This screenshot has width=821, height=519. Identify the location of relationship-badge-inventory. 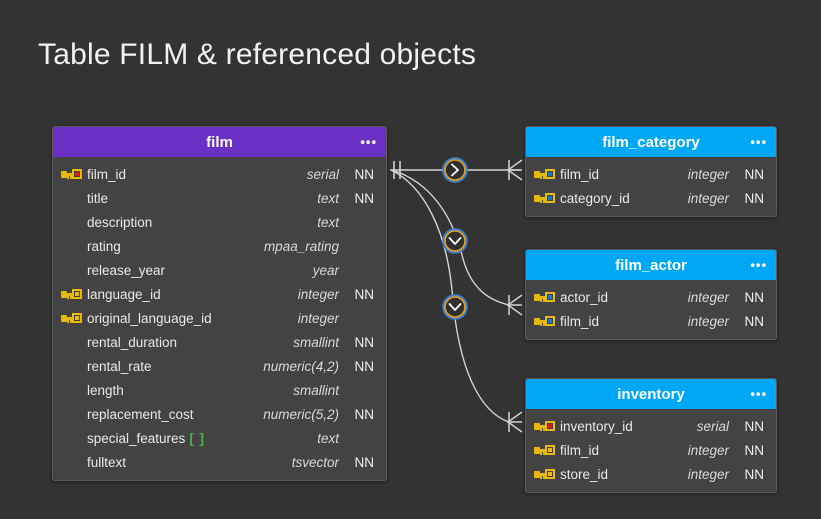
(455, 307).